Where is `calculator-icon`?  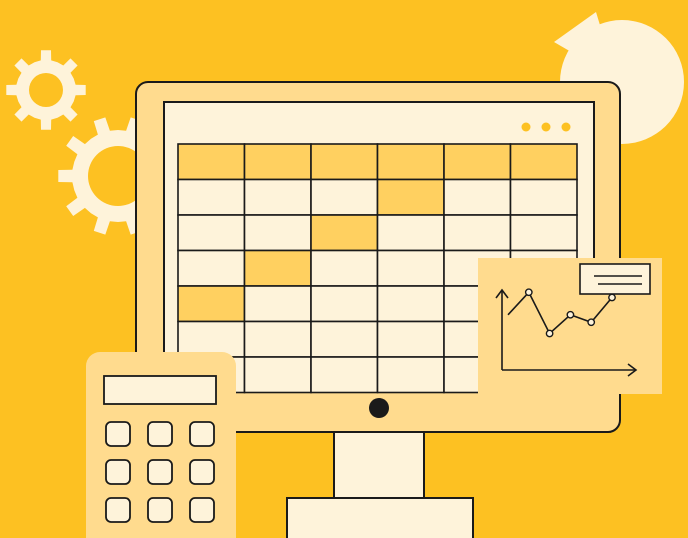 calculator-icon is located at coordinates (161, 445).